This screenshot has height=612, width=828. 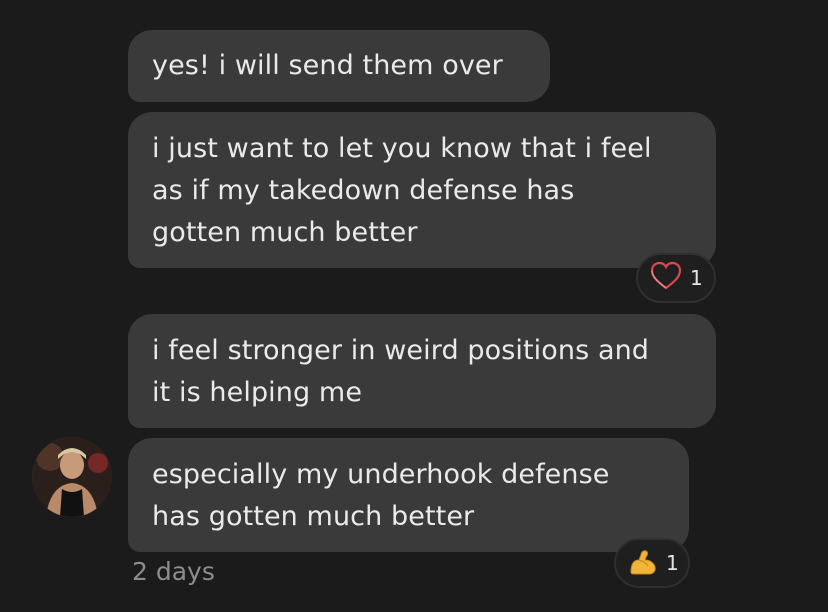 What do you see at coordinates (666, 278) in the screenshot?
I see `heart-icon` at bounding box center [666, 278].